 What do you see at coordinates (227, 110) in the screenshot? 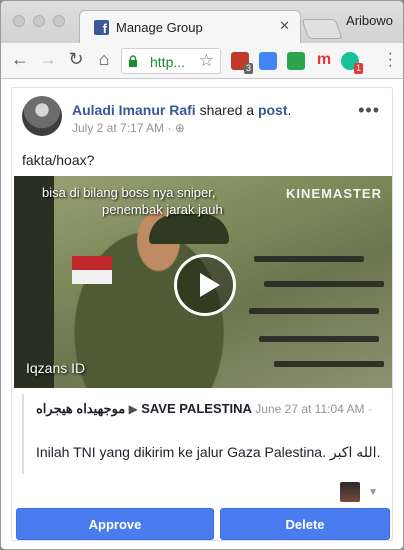
I see `shared-verb: shared a` at bounding box center [227, 110].